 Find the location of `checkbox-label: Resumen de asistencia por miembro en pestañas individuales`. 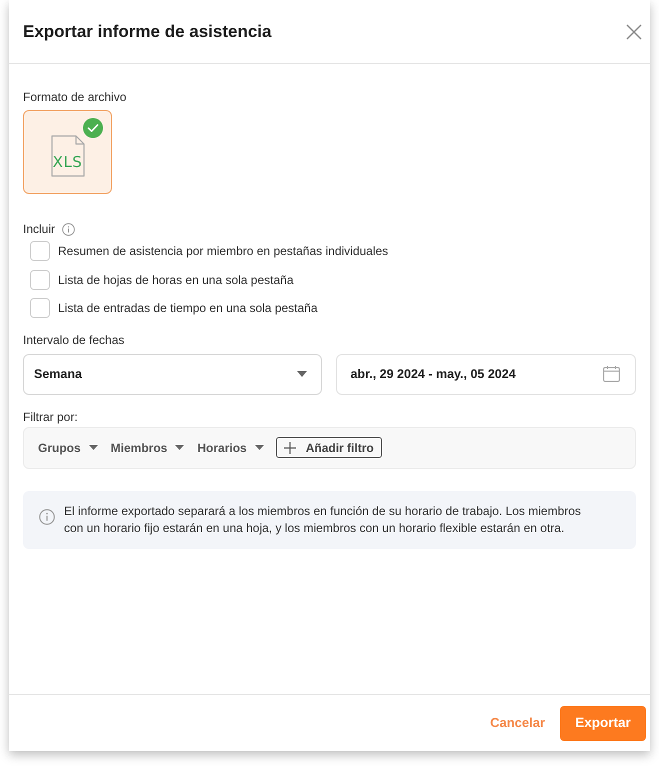

checkbox-label: Resumen de asistencia por miembro en pestañas individuales is located at coordinates (223, 251).